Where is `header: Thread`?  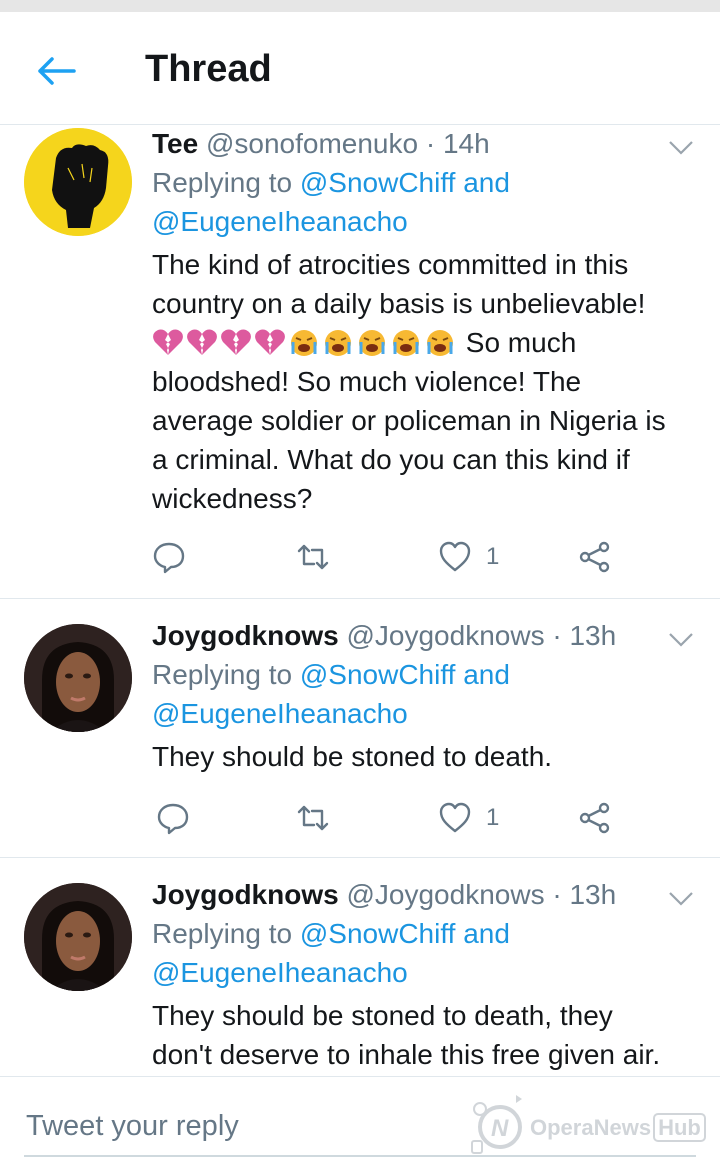 header: Thread is located at coordinates (360, 68).